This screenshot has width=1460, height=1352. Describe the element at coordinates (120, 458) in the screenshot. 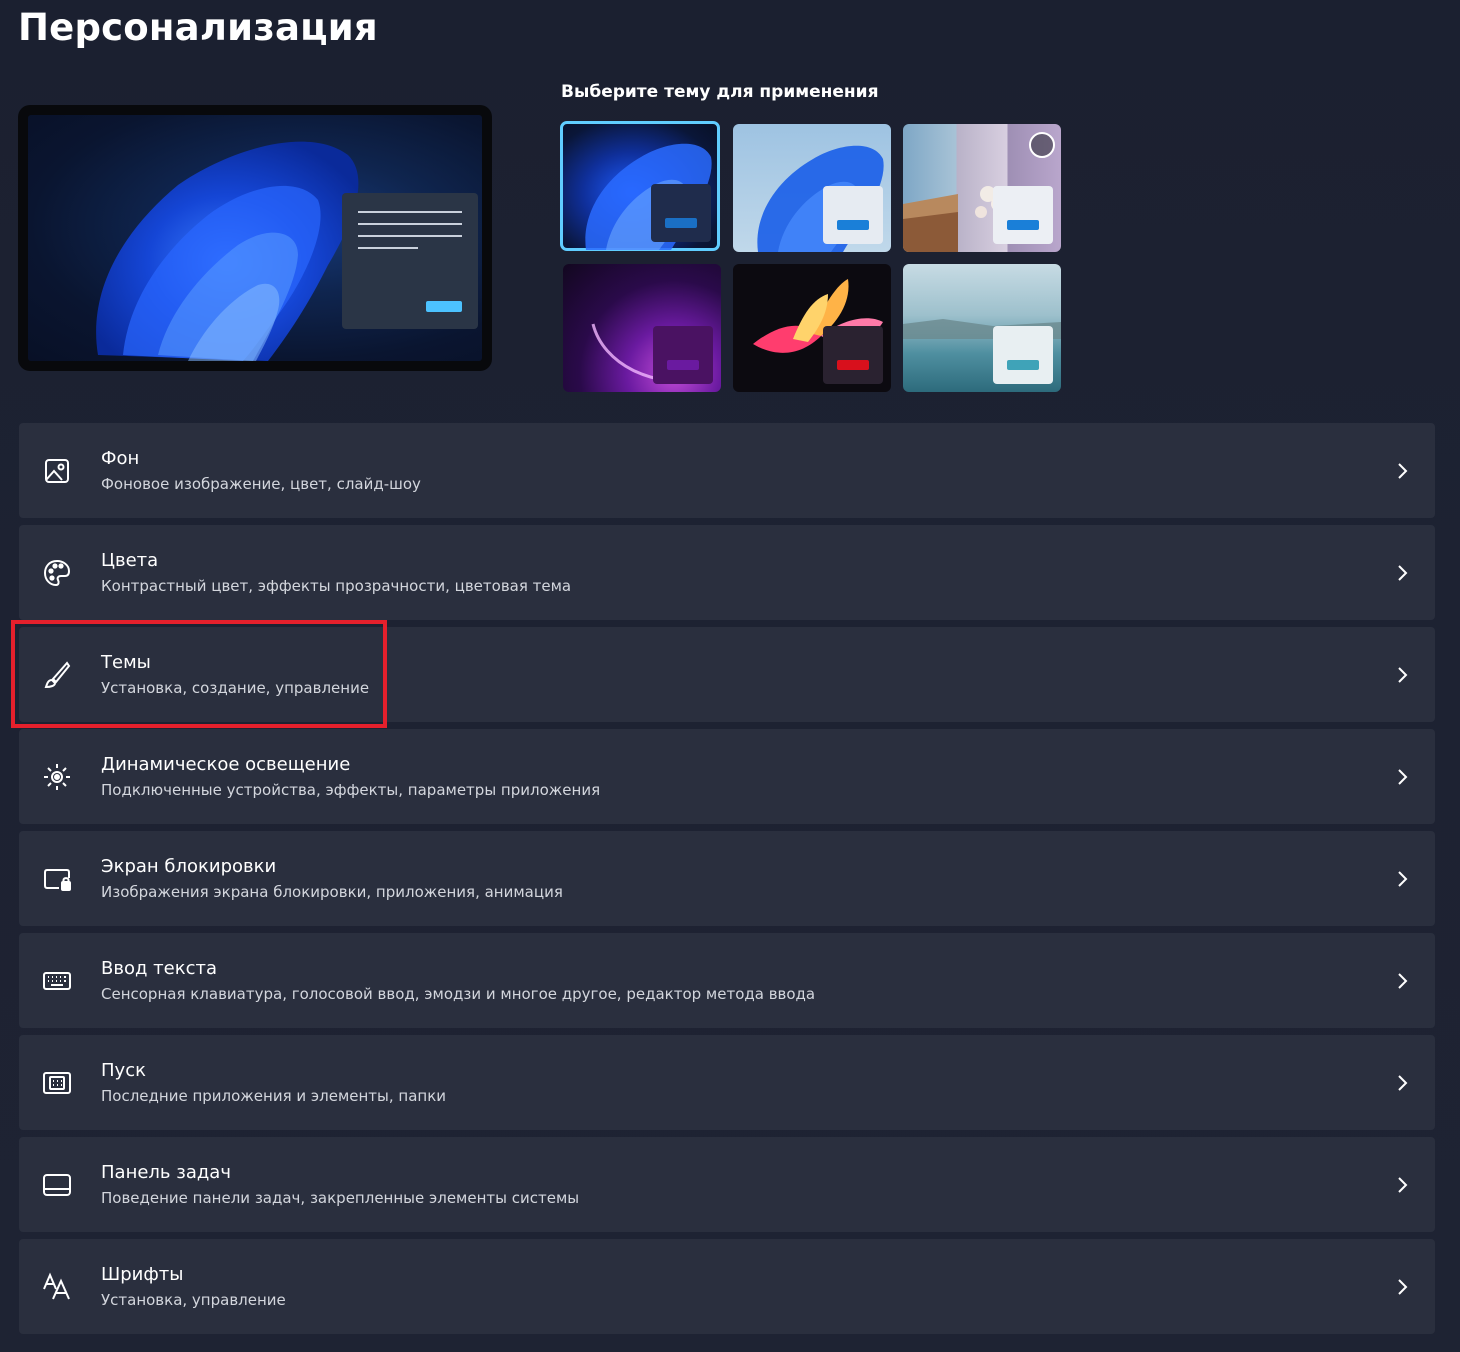

I see `setting-title: Фон` at that location.